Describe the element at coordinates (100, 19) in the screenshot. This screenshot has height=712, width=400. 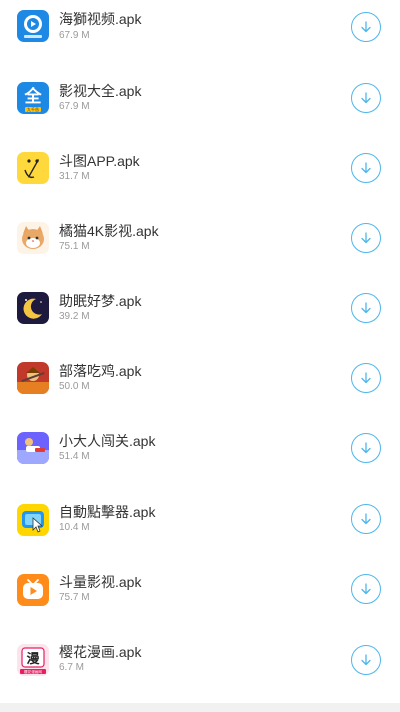
I see `app-name: 海獅视频.apk` at that location.